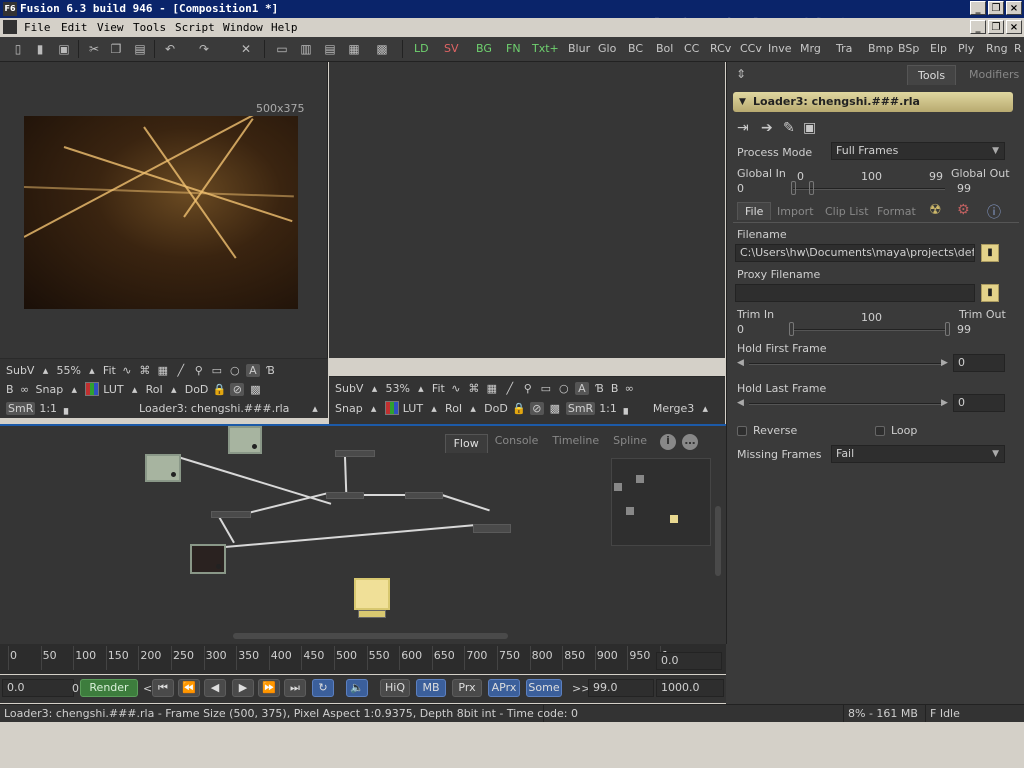 The width and height of the screenshot is (1024, 768). I want to click on paint-icon: ╱, so click(181, 370).